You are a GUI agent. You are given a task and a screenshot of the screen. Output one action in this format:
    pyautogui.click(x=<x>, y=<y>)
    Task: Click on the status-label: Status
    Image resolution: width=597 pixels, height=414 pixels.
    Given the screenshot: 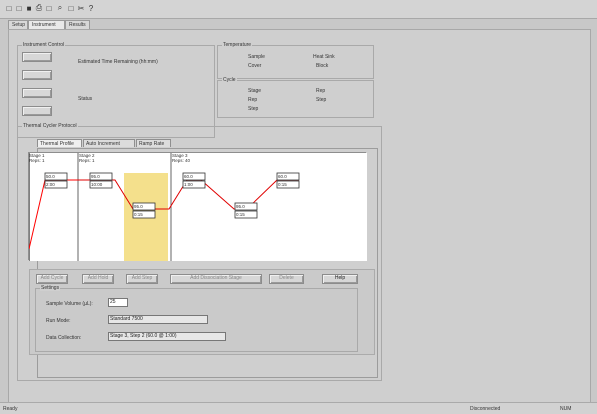 What is the action you would take?
    pyautogui.click(x=85, y=99)
    